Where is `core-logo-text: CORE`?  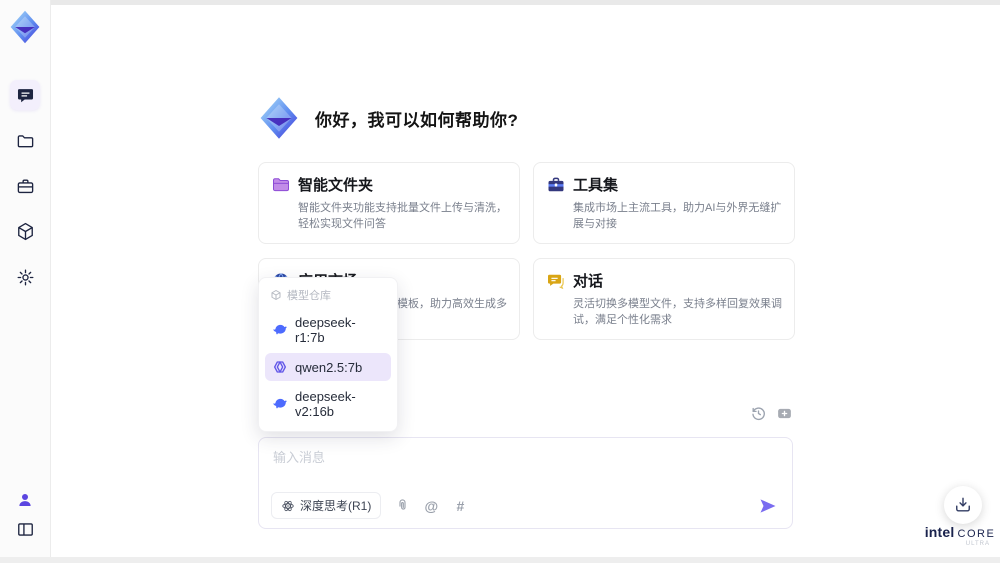 core-logo-text: CORE is located at coordinates (976, 534).